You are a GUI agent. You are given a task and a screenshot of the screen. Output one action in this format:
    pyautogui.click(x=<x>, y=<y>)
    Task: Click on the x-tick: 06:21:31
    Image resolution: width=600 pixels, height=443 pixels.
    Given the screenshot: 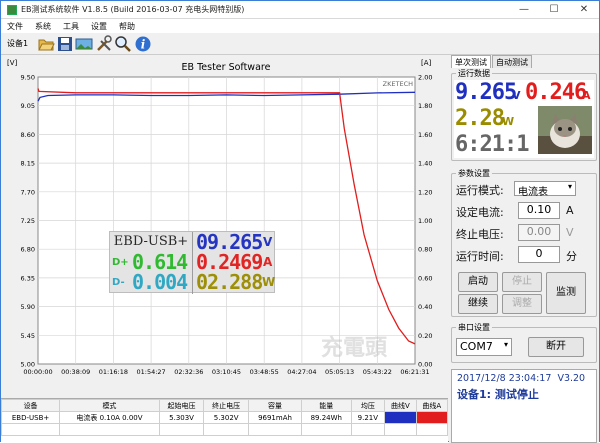 What is the action you would take?
    pyautogui.click(x=414, y=372)
    